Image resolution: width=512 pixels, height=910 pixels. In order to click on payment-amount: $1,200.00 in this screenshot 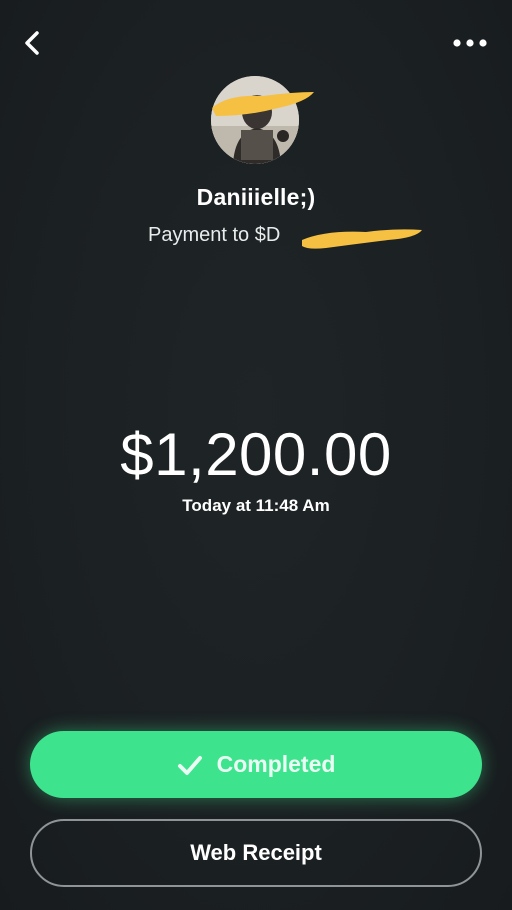, I will do `click(256, 454)`.